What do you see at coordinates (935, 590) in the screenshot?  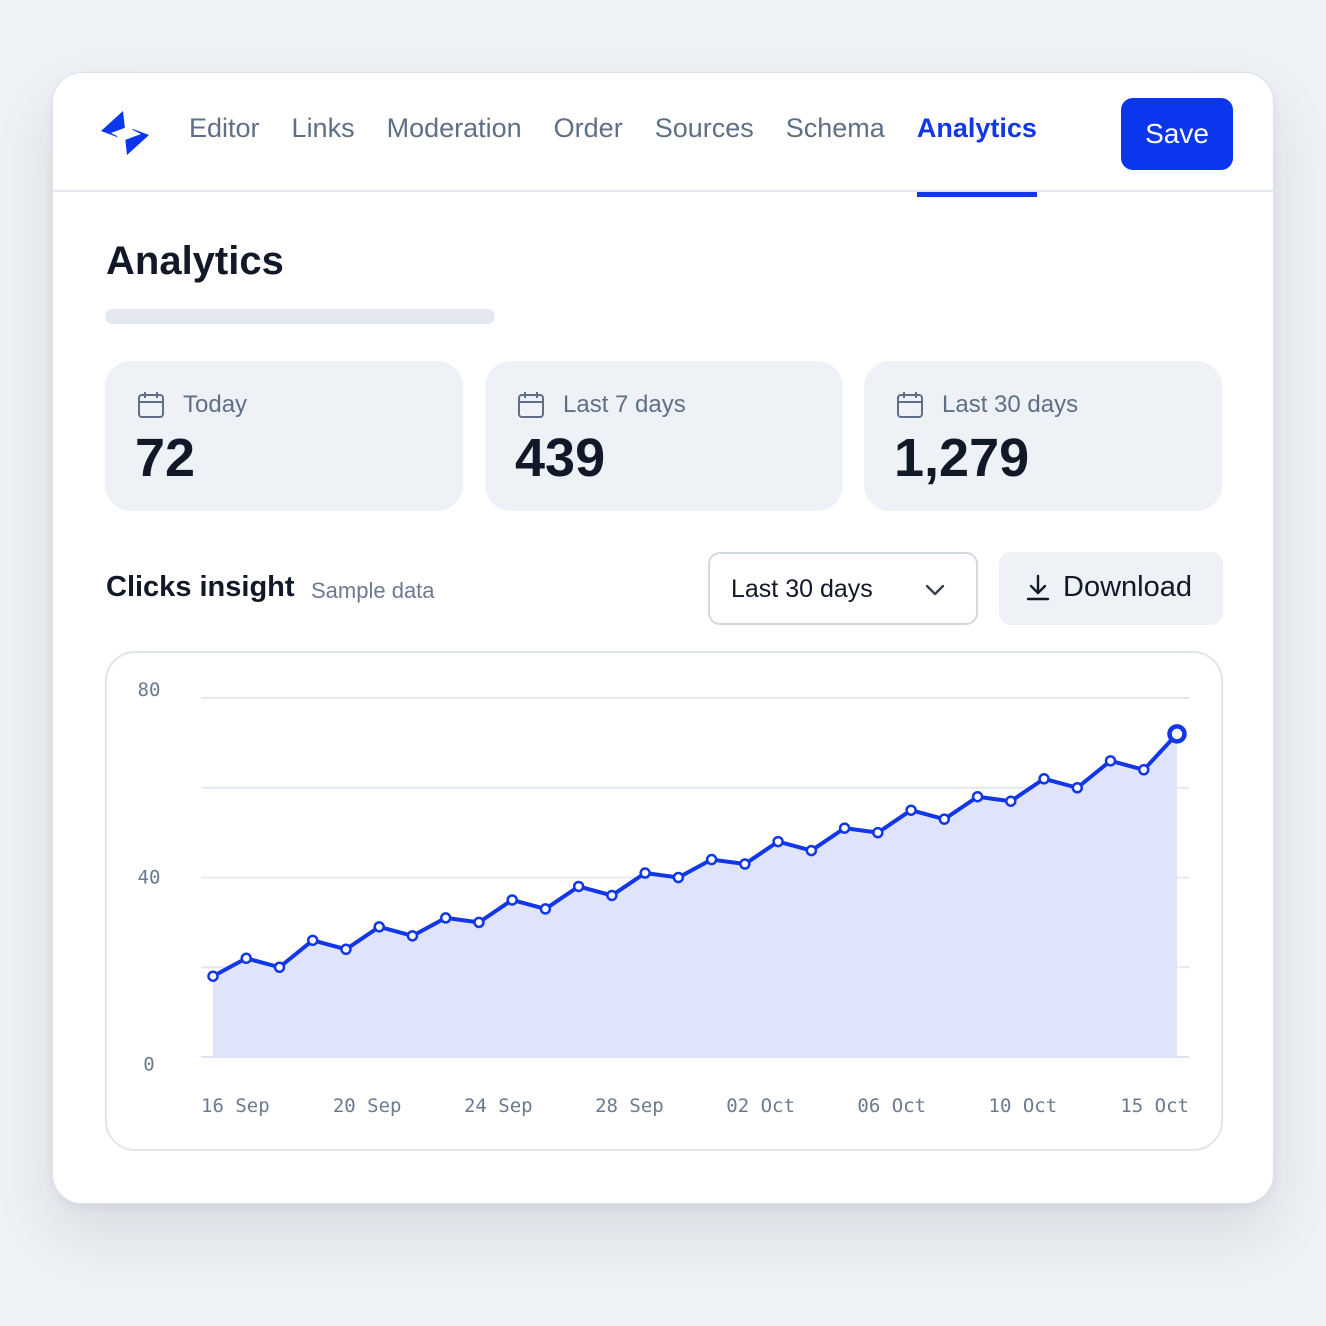 I see `chevron-down-icon` at bounding box center [935, 590].